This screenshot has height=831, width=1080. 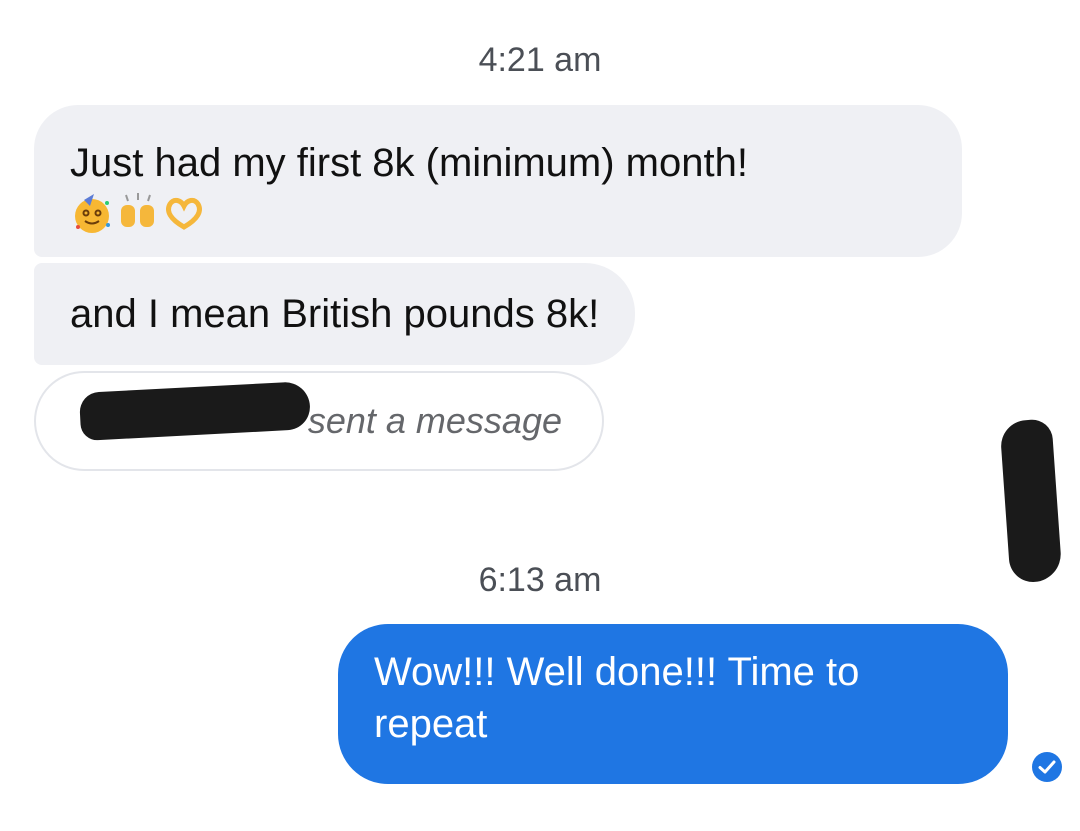 What do you see at coordinates (540, 60) in the screenshot?
I see `timestamp: 4:21 am` at bounding box center [540, 60].